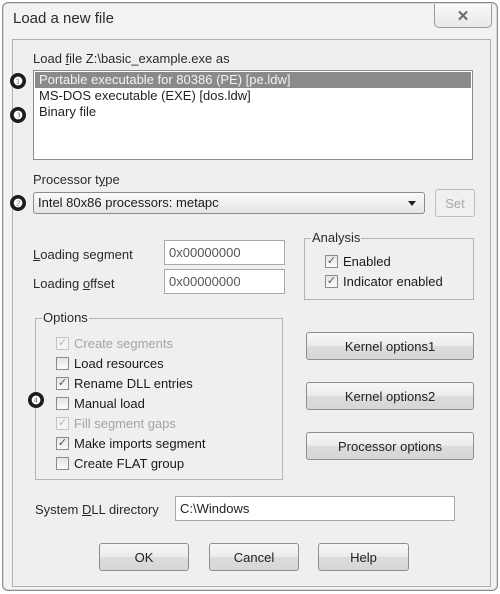 The height and width of the screenshot is (594, 500). Describe the element at coordinates (123, 343) in the screenshot. I see `create-segments-label: Create segments` at that location.